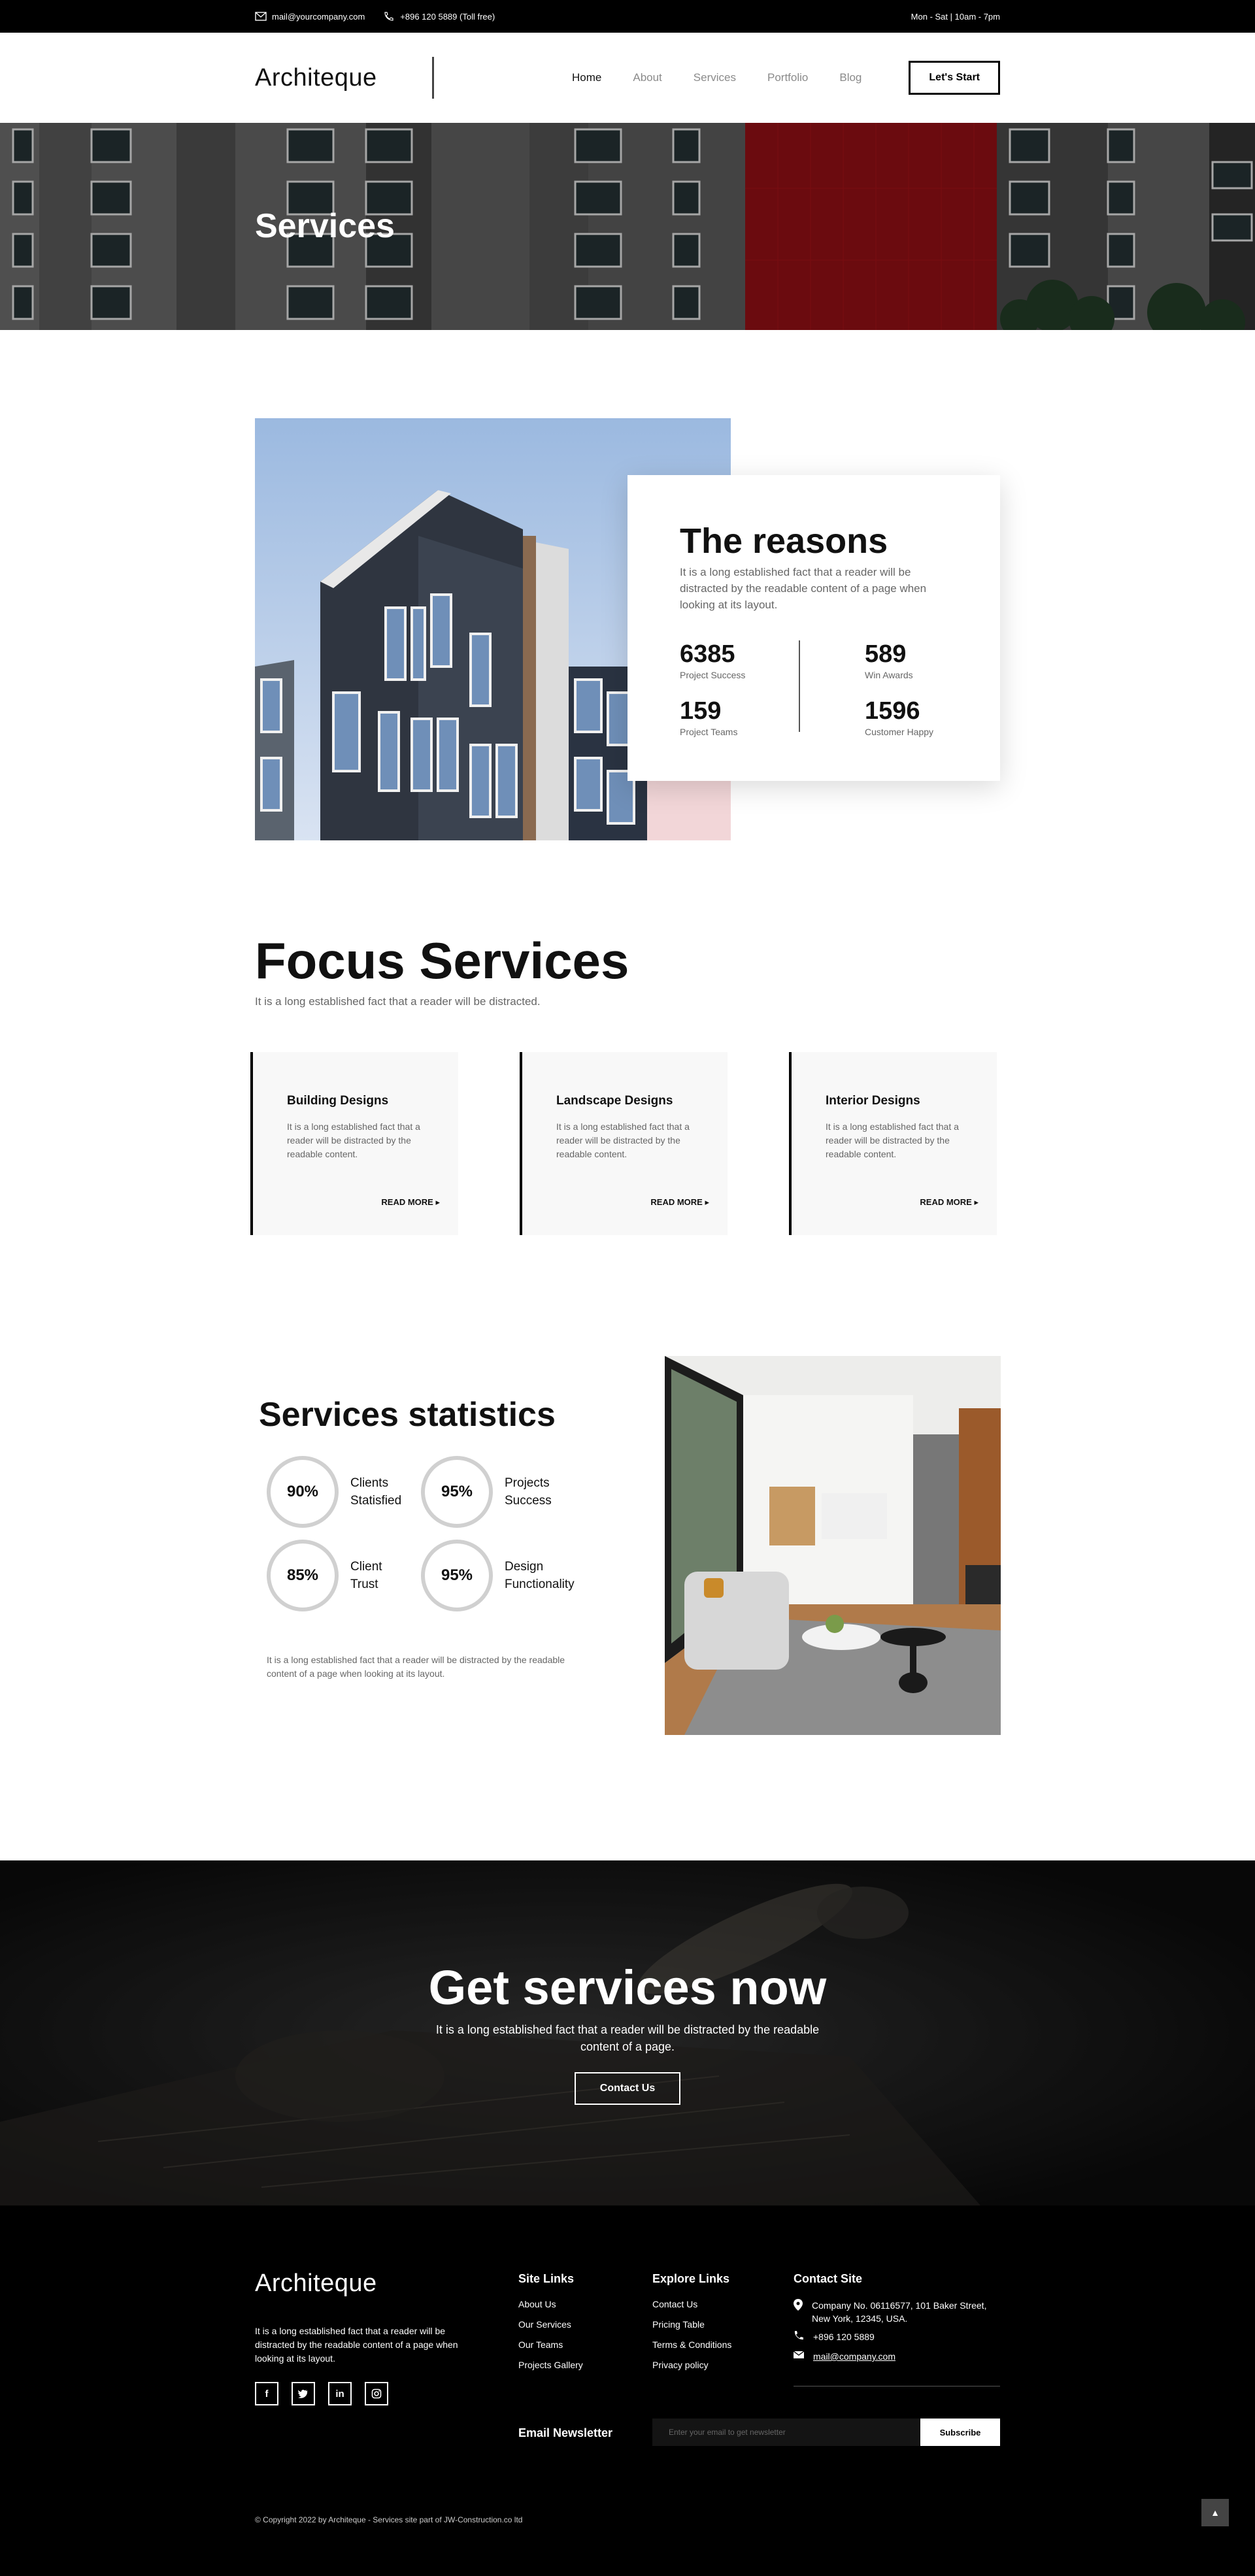  I want to click on footer-link: Our Services, so click(550, 2324).